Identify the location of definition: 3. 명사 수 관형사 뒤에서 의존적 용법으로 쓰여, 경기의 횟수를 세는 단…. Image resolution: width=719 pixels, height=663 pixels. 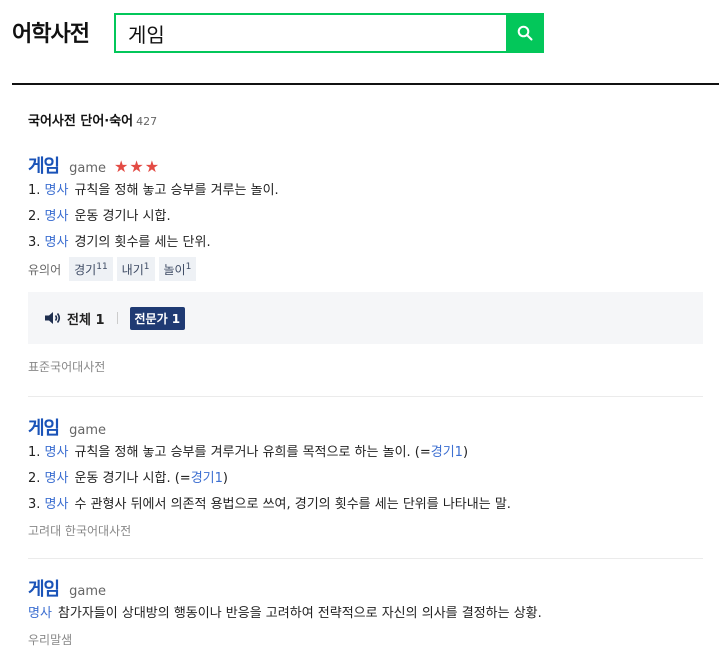
(269, 504).